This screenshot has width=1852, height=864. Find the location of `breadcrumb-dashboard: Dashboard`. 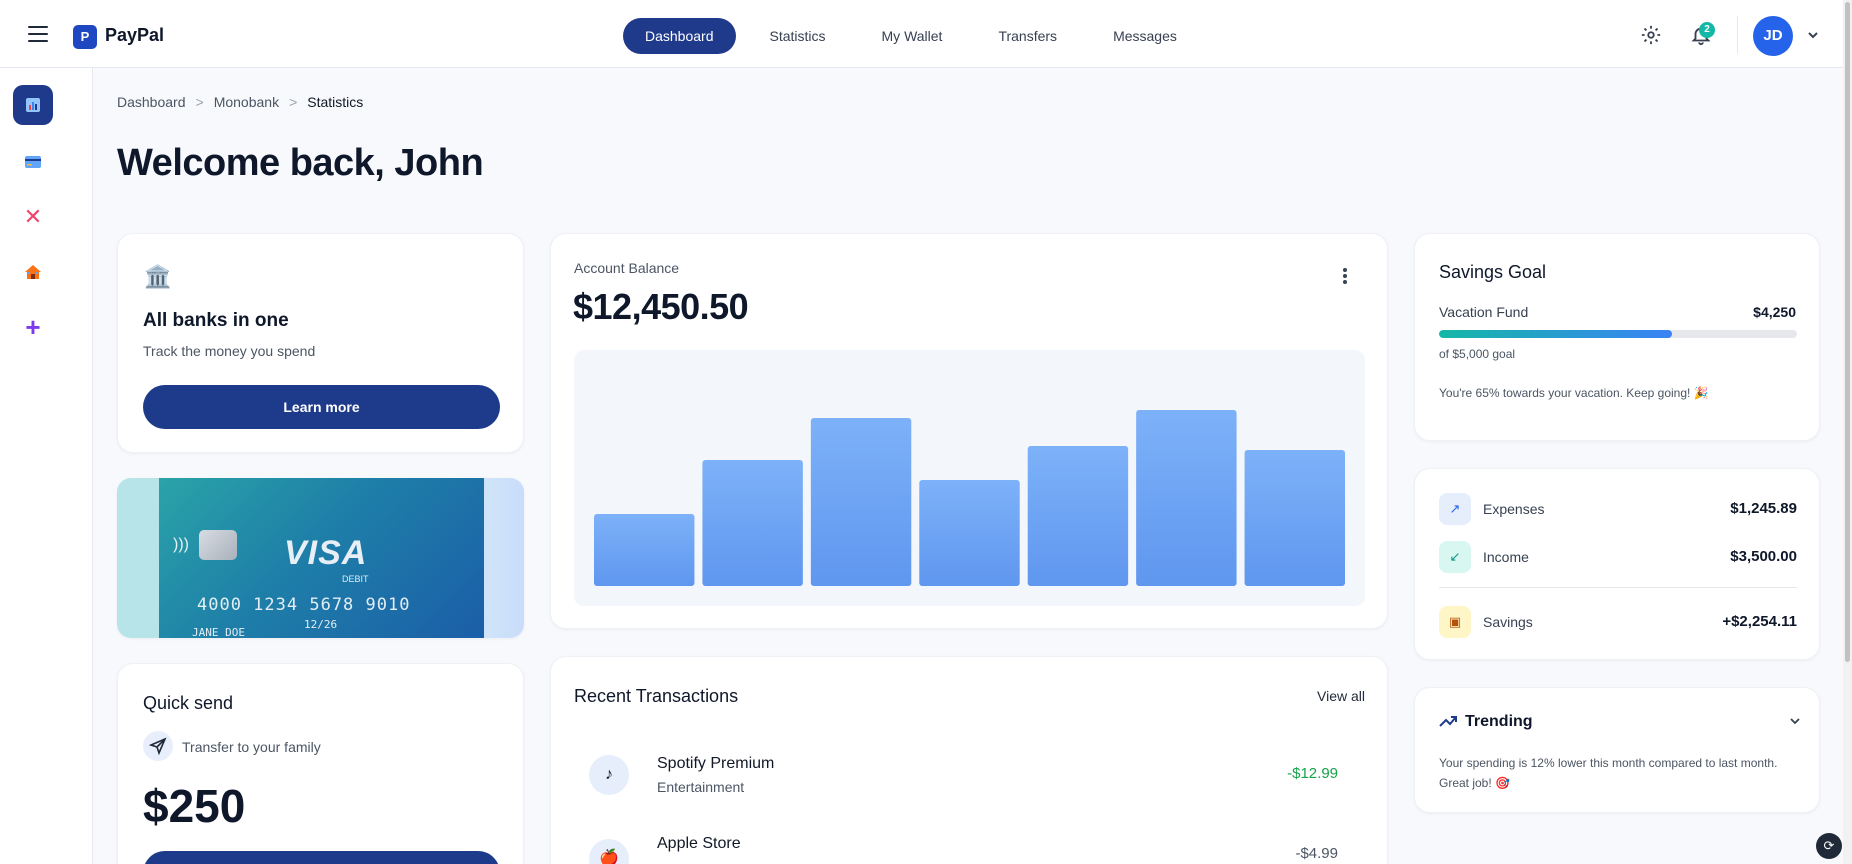

breadcrumb-dashboard: Dashboard is located at coordinates (151, 102).